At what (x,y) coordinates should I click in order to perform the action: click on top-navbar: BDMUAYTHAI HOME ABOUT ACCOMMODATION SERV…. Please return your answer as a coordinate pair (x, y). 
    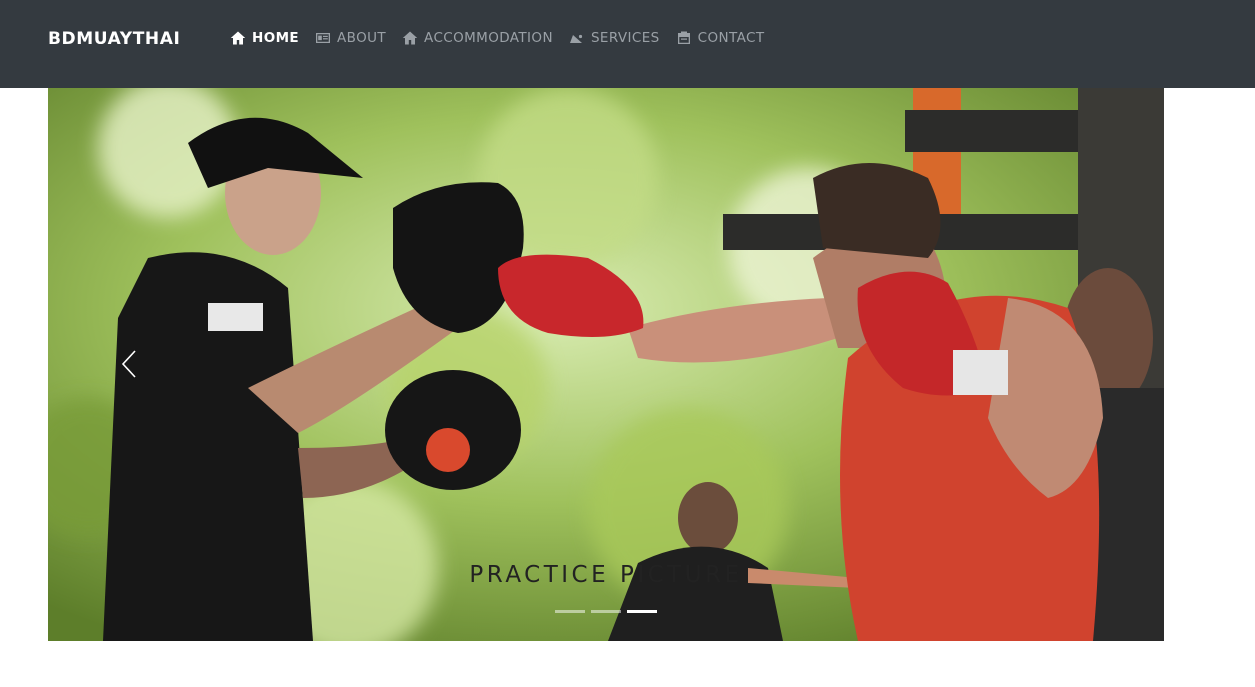
    Looking at the image, I should click on (627, 44).